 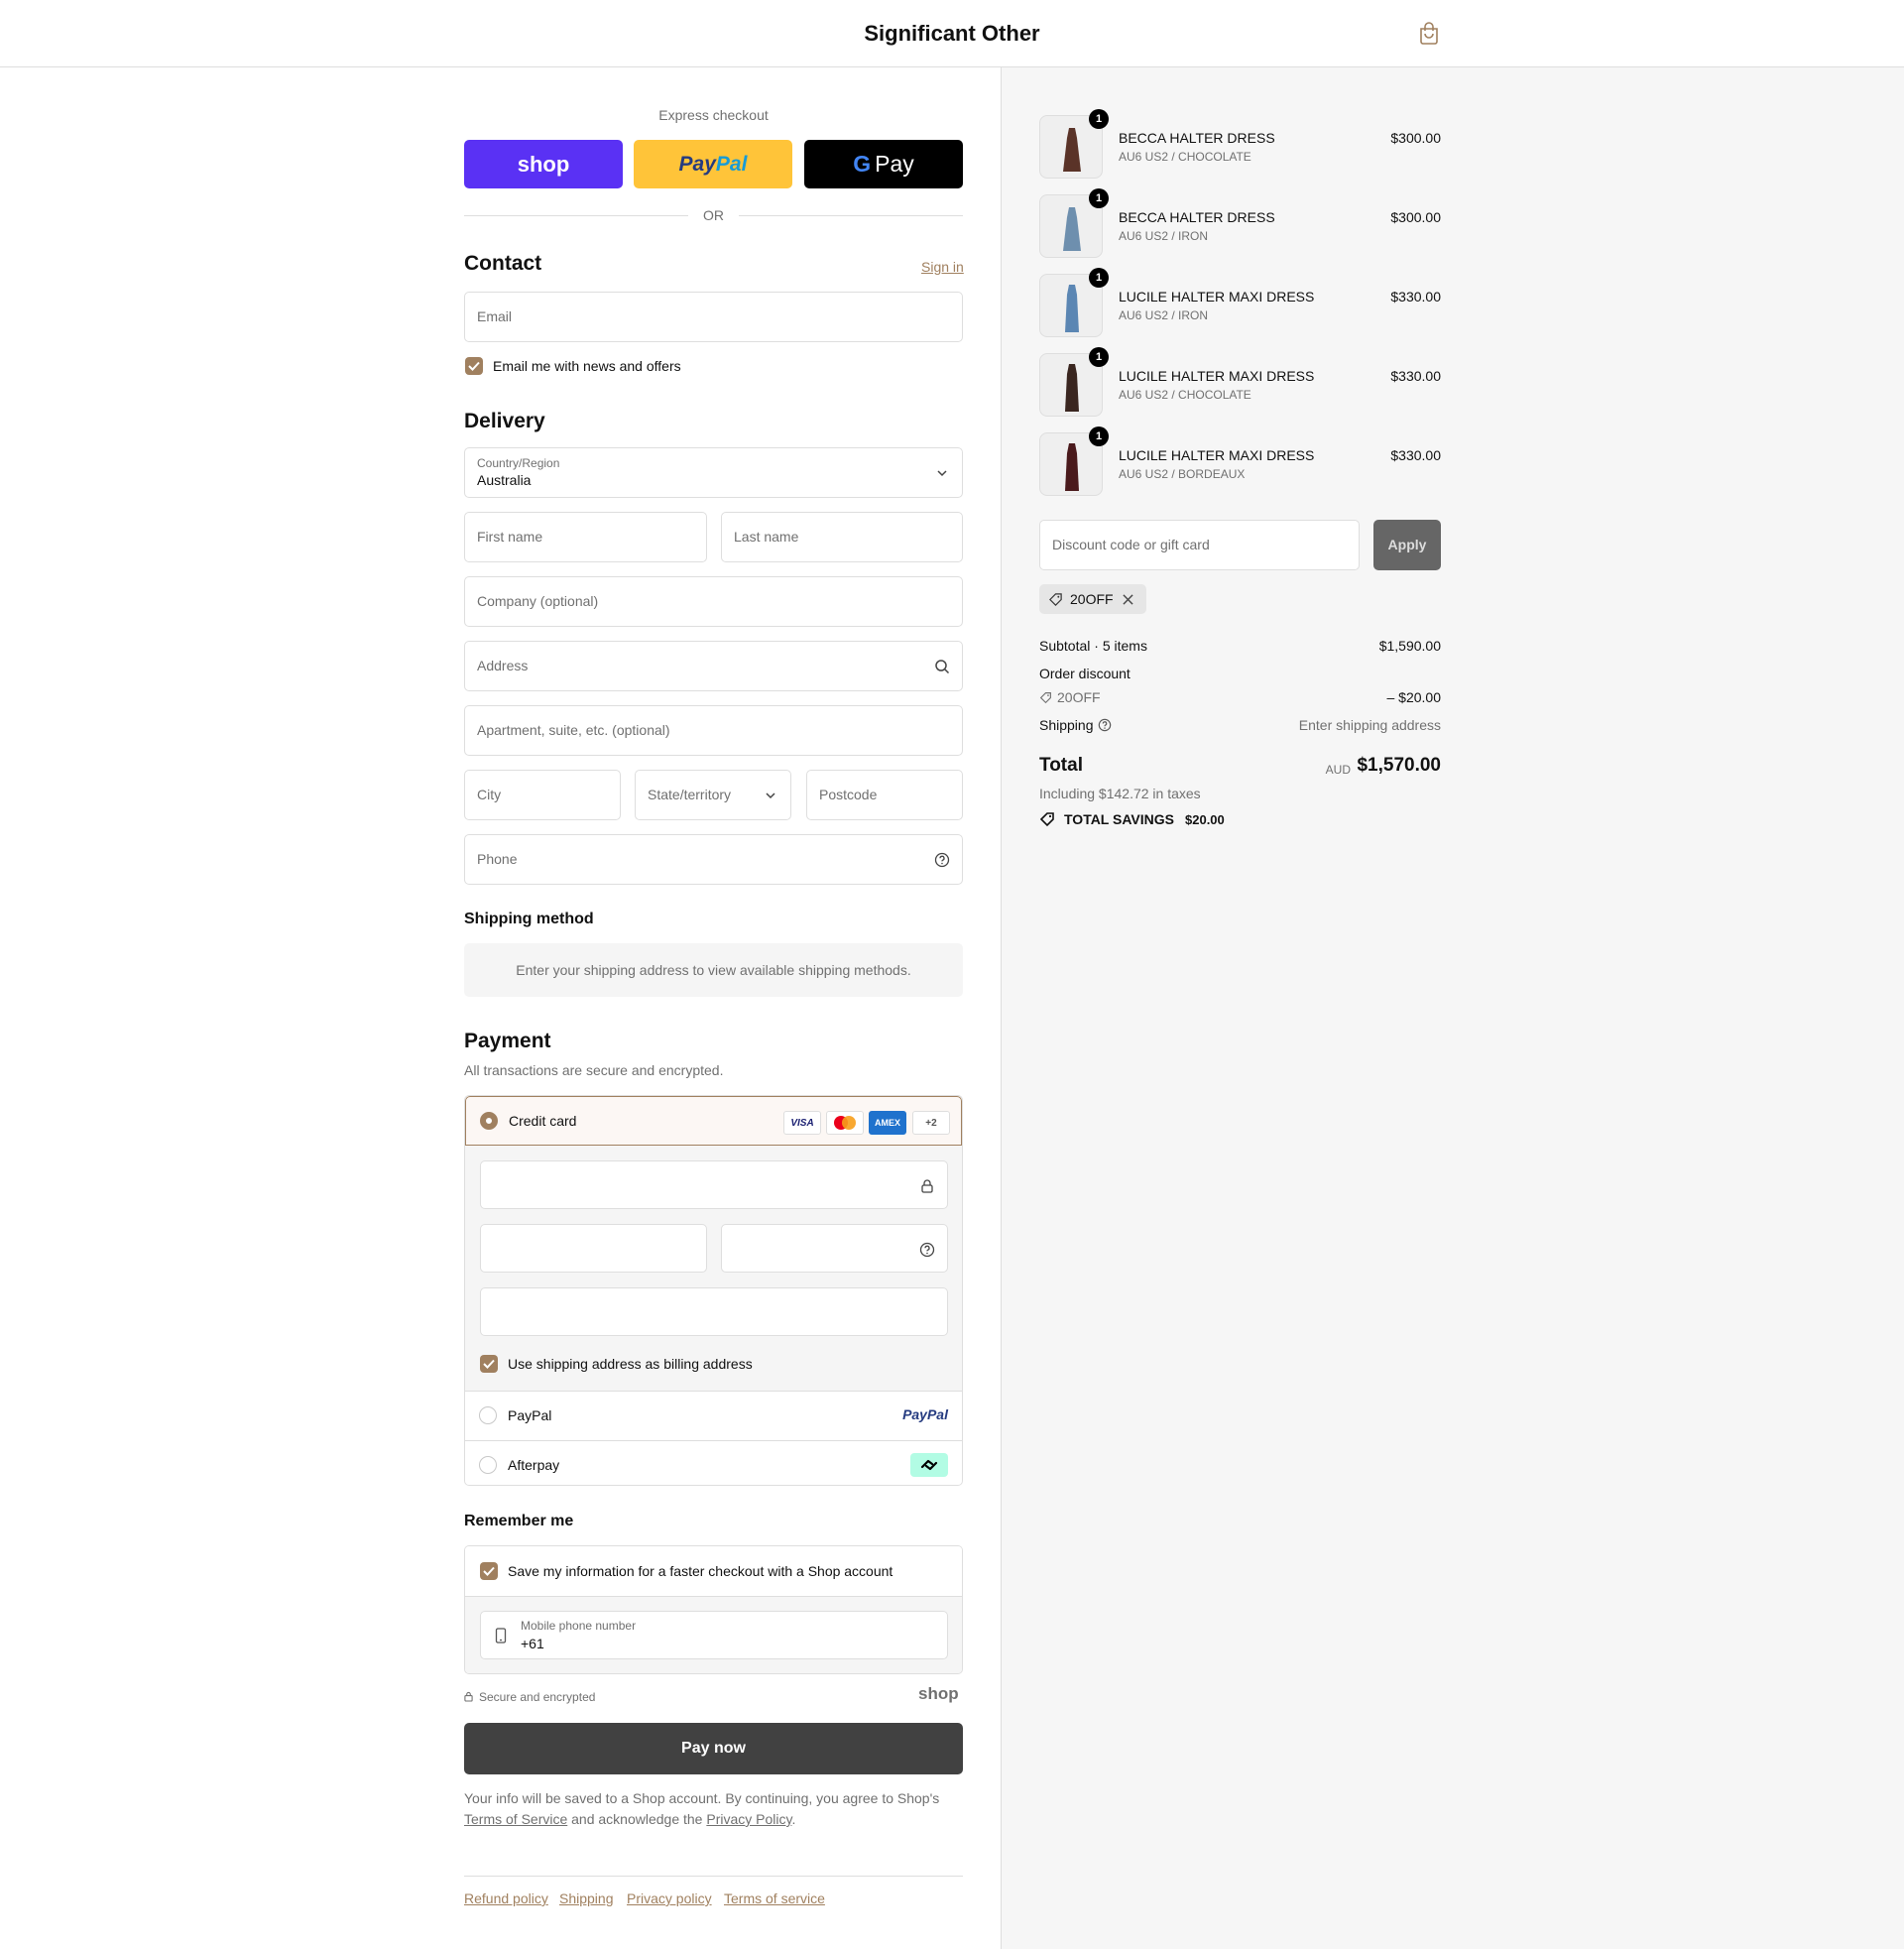 I want to click on footer-privacy-policy-link: Privacy policy, so click(x=669, y=1898).